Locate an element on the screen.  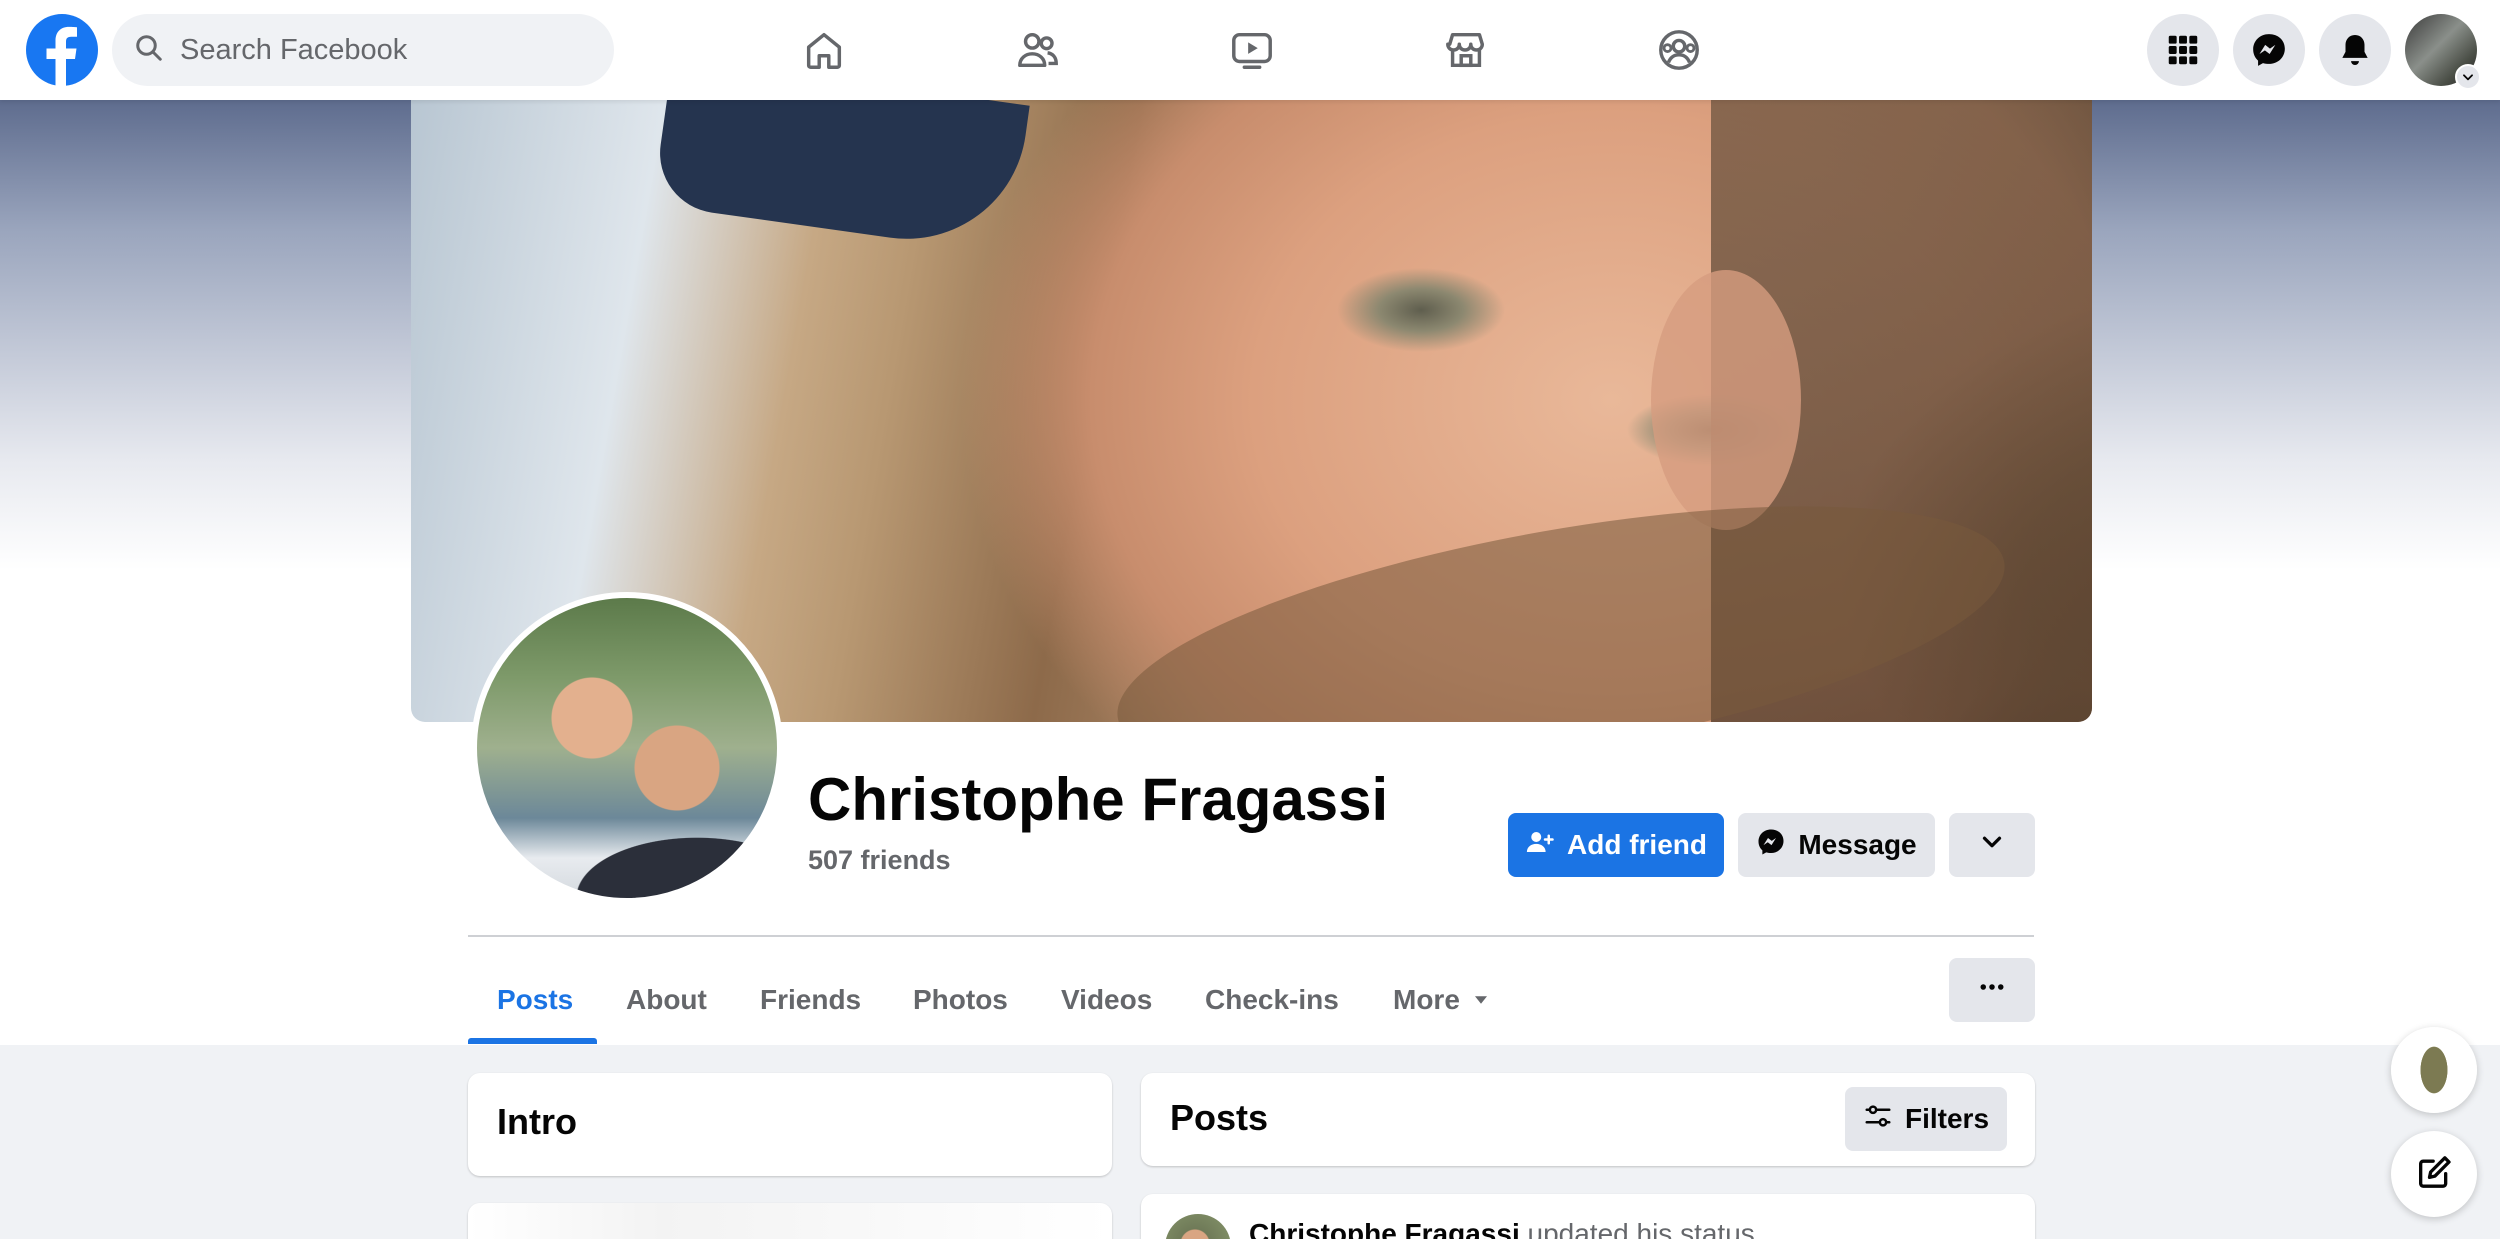
filters-button: Filters is located at coordinates (1926, 1119).